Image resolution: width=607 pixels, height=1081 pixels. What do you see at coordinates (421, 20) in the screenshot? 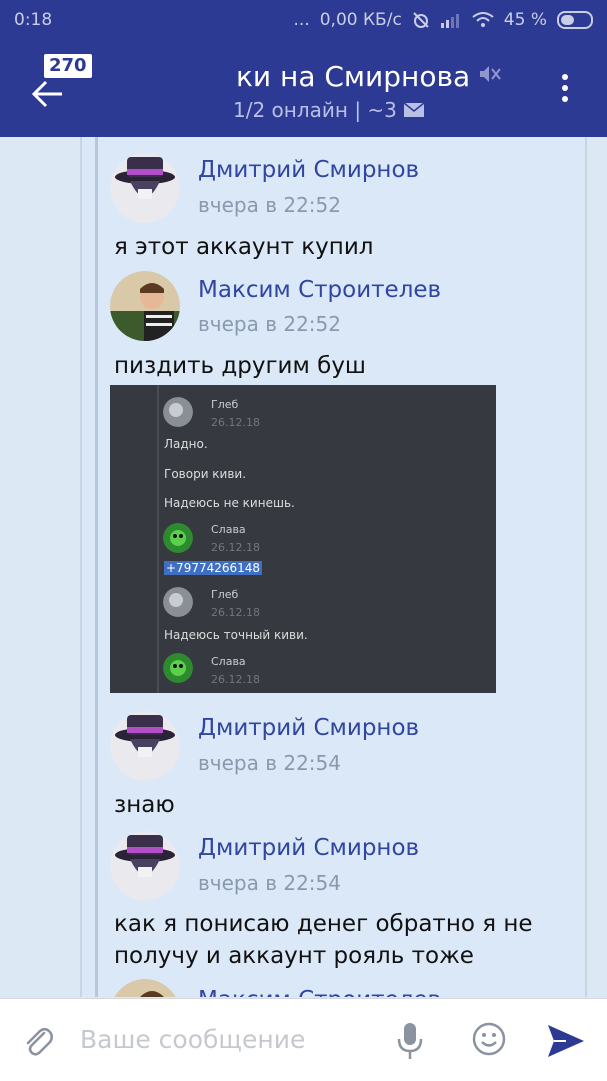
I see `alarm-off-icon` at bounding box center [421, 20].